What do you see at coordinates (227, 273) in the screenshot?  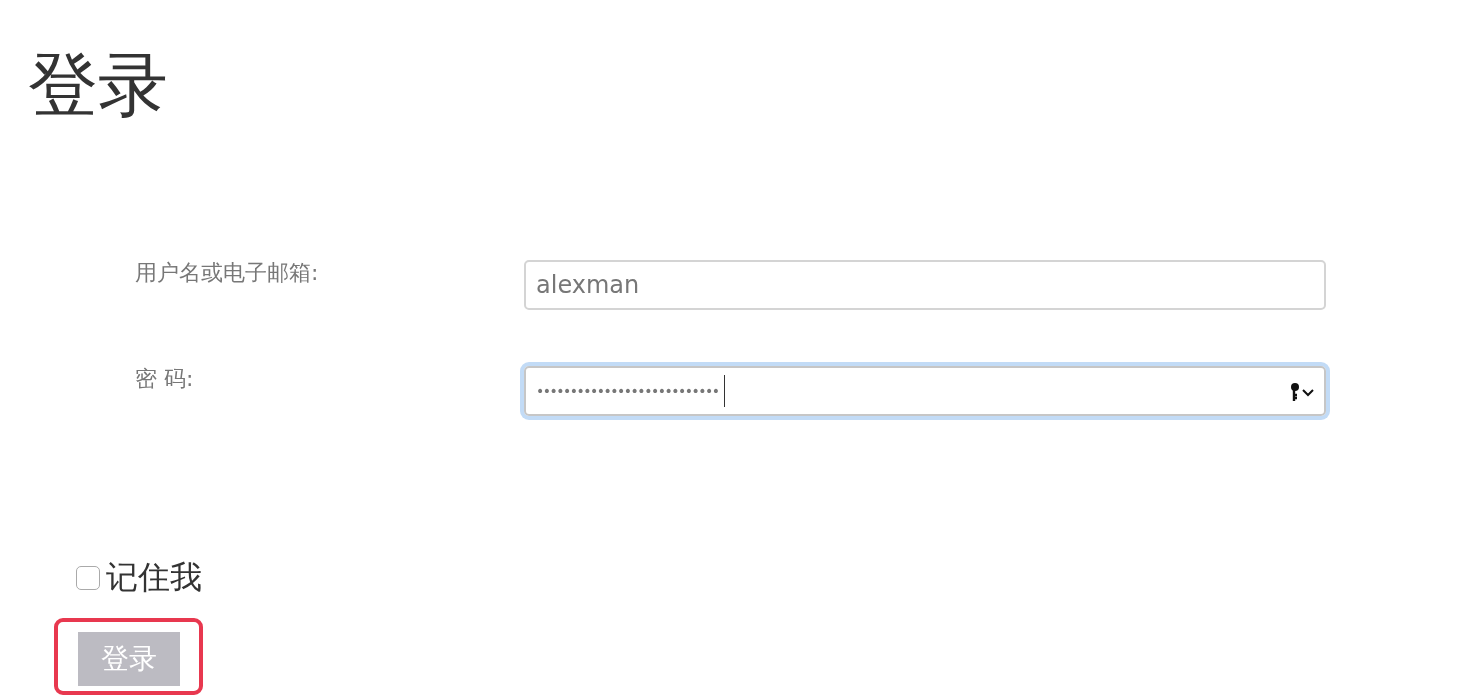 I see `field-label: 用户名或电子邮箱:` at bounding box center [227, 273].